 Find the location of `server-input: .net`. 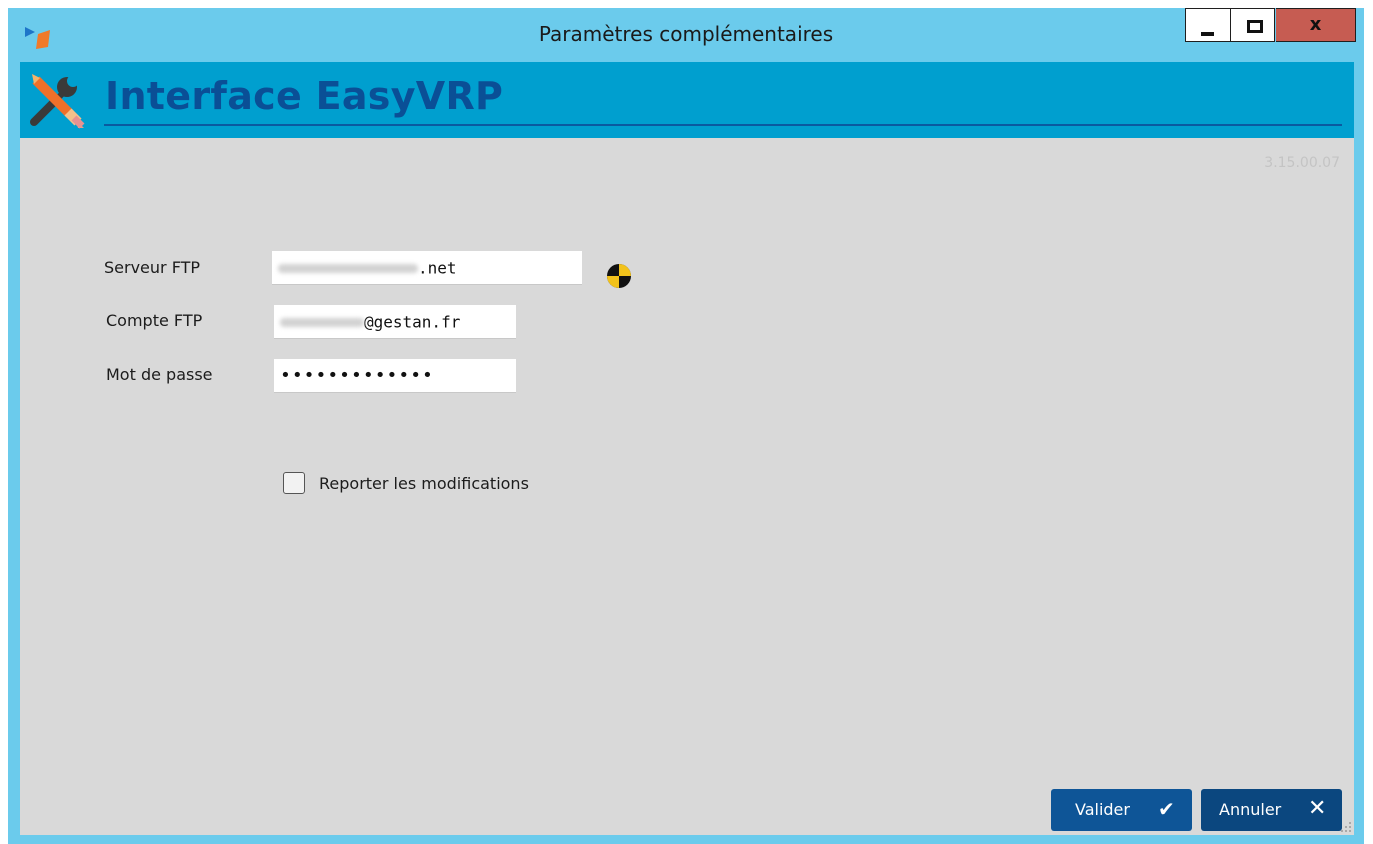

server-input: .net is located at coordinates (427, 268).